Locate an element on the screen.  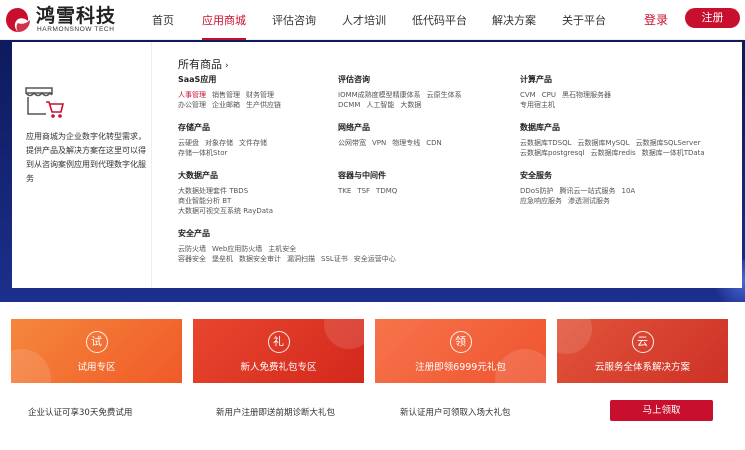
product-link: 云数据库TDSQL is located at coordinates (546, 143).